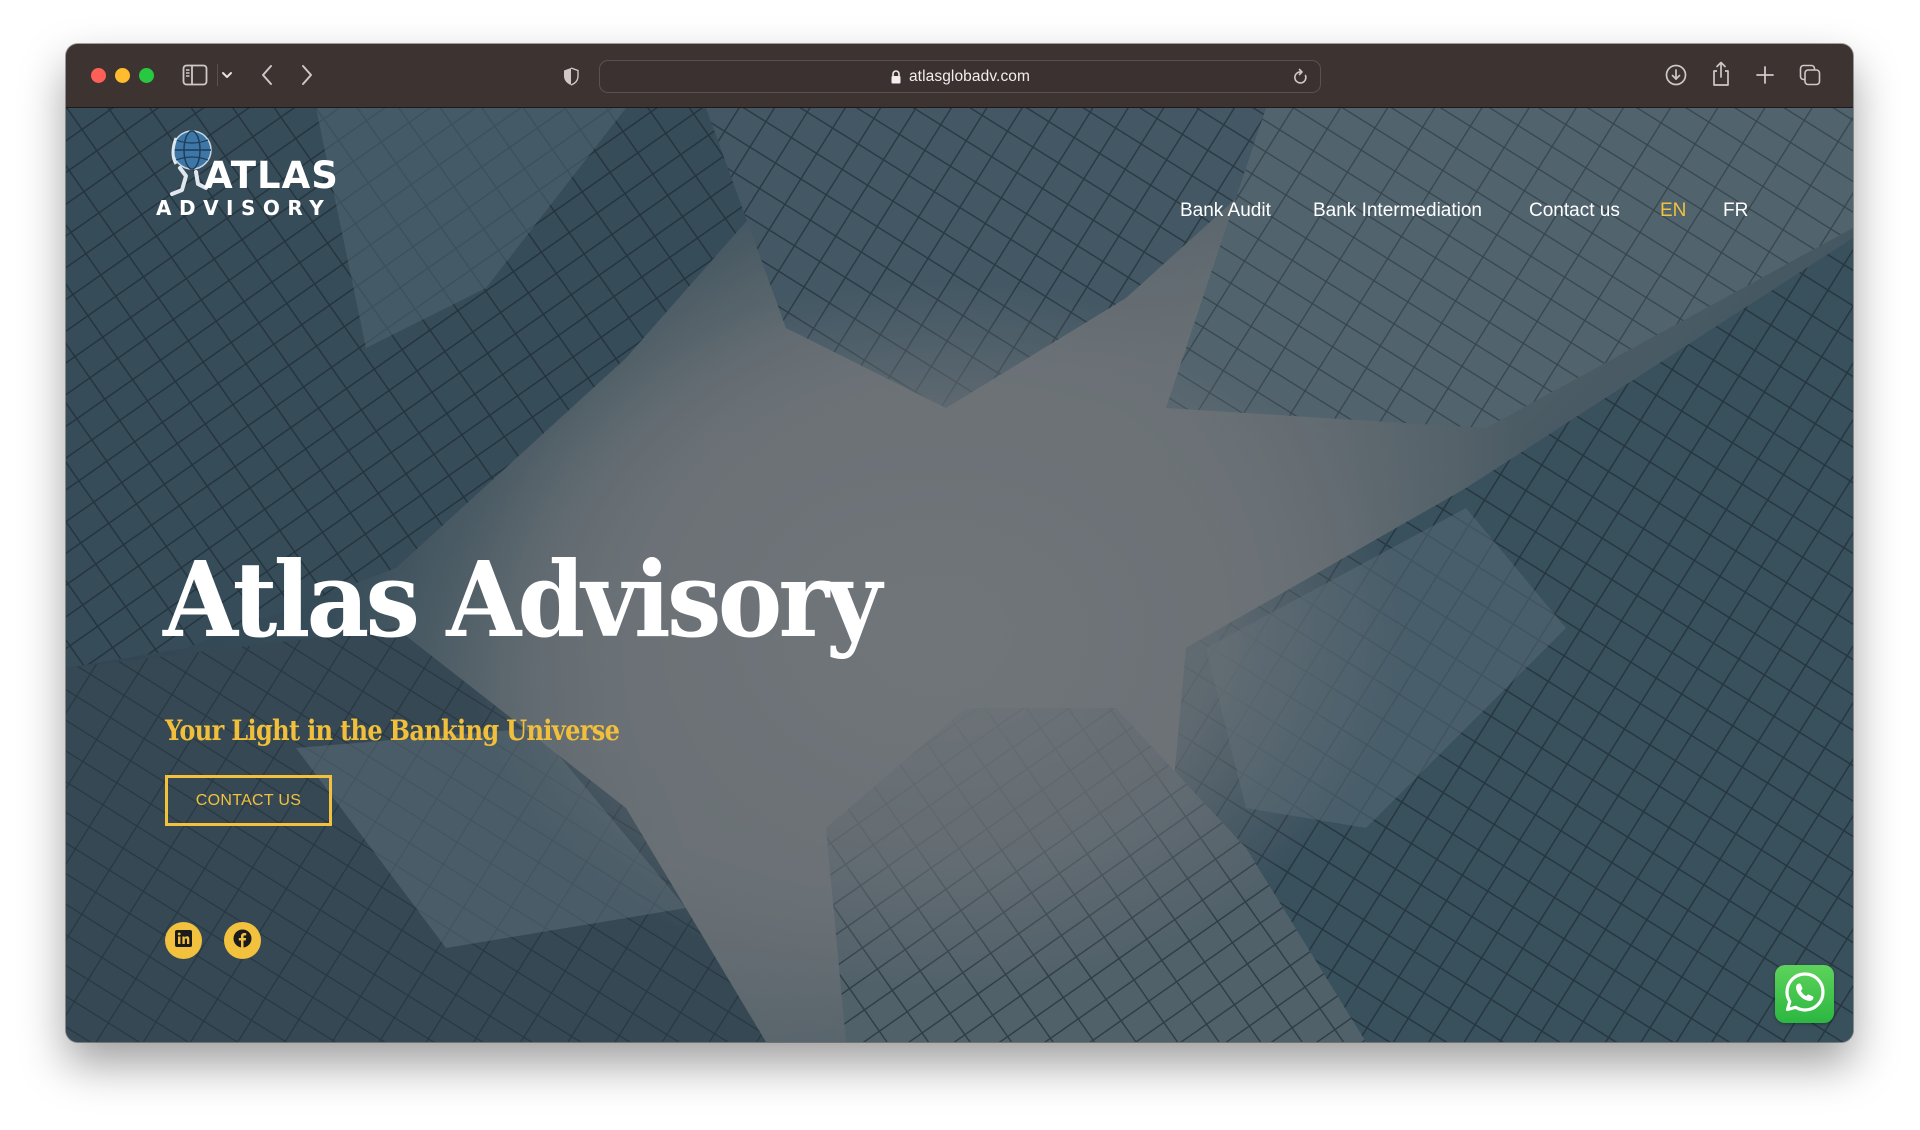  Describe the element at coordinates (98, 75) in the screenshot. I see `close-window-button` at that location.